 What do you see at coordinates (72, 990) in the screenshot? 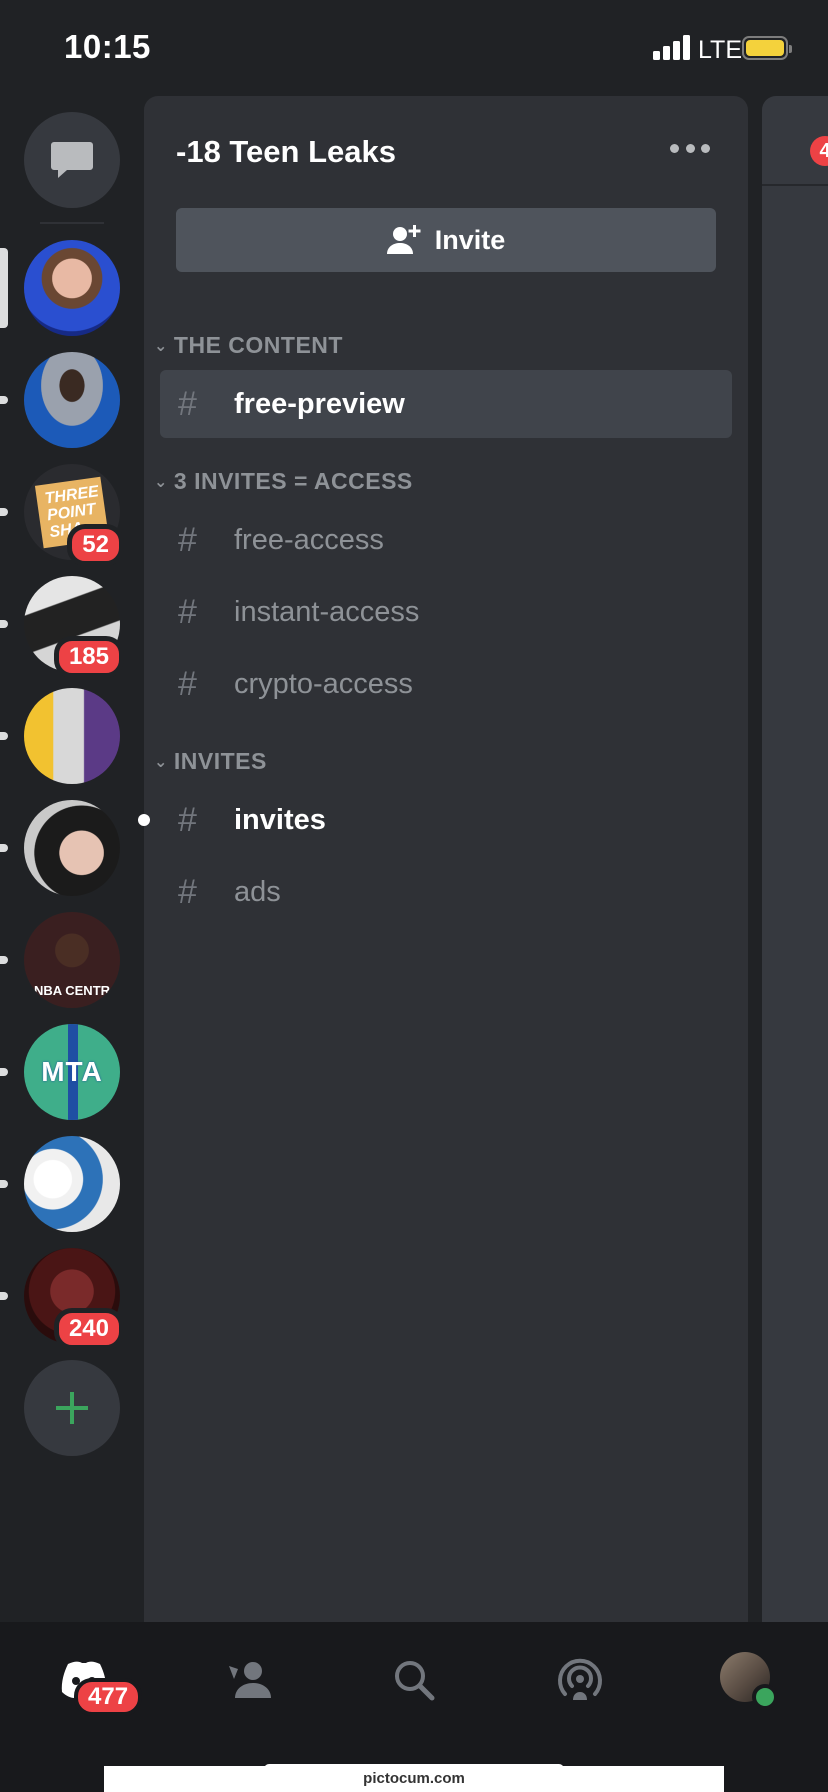
I see `server-logo-text: NBA CENTR` at bounding box center [72, 990].